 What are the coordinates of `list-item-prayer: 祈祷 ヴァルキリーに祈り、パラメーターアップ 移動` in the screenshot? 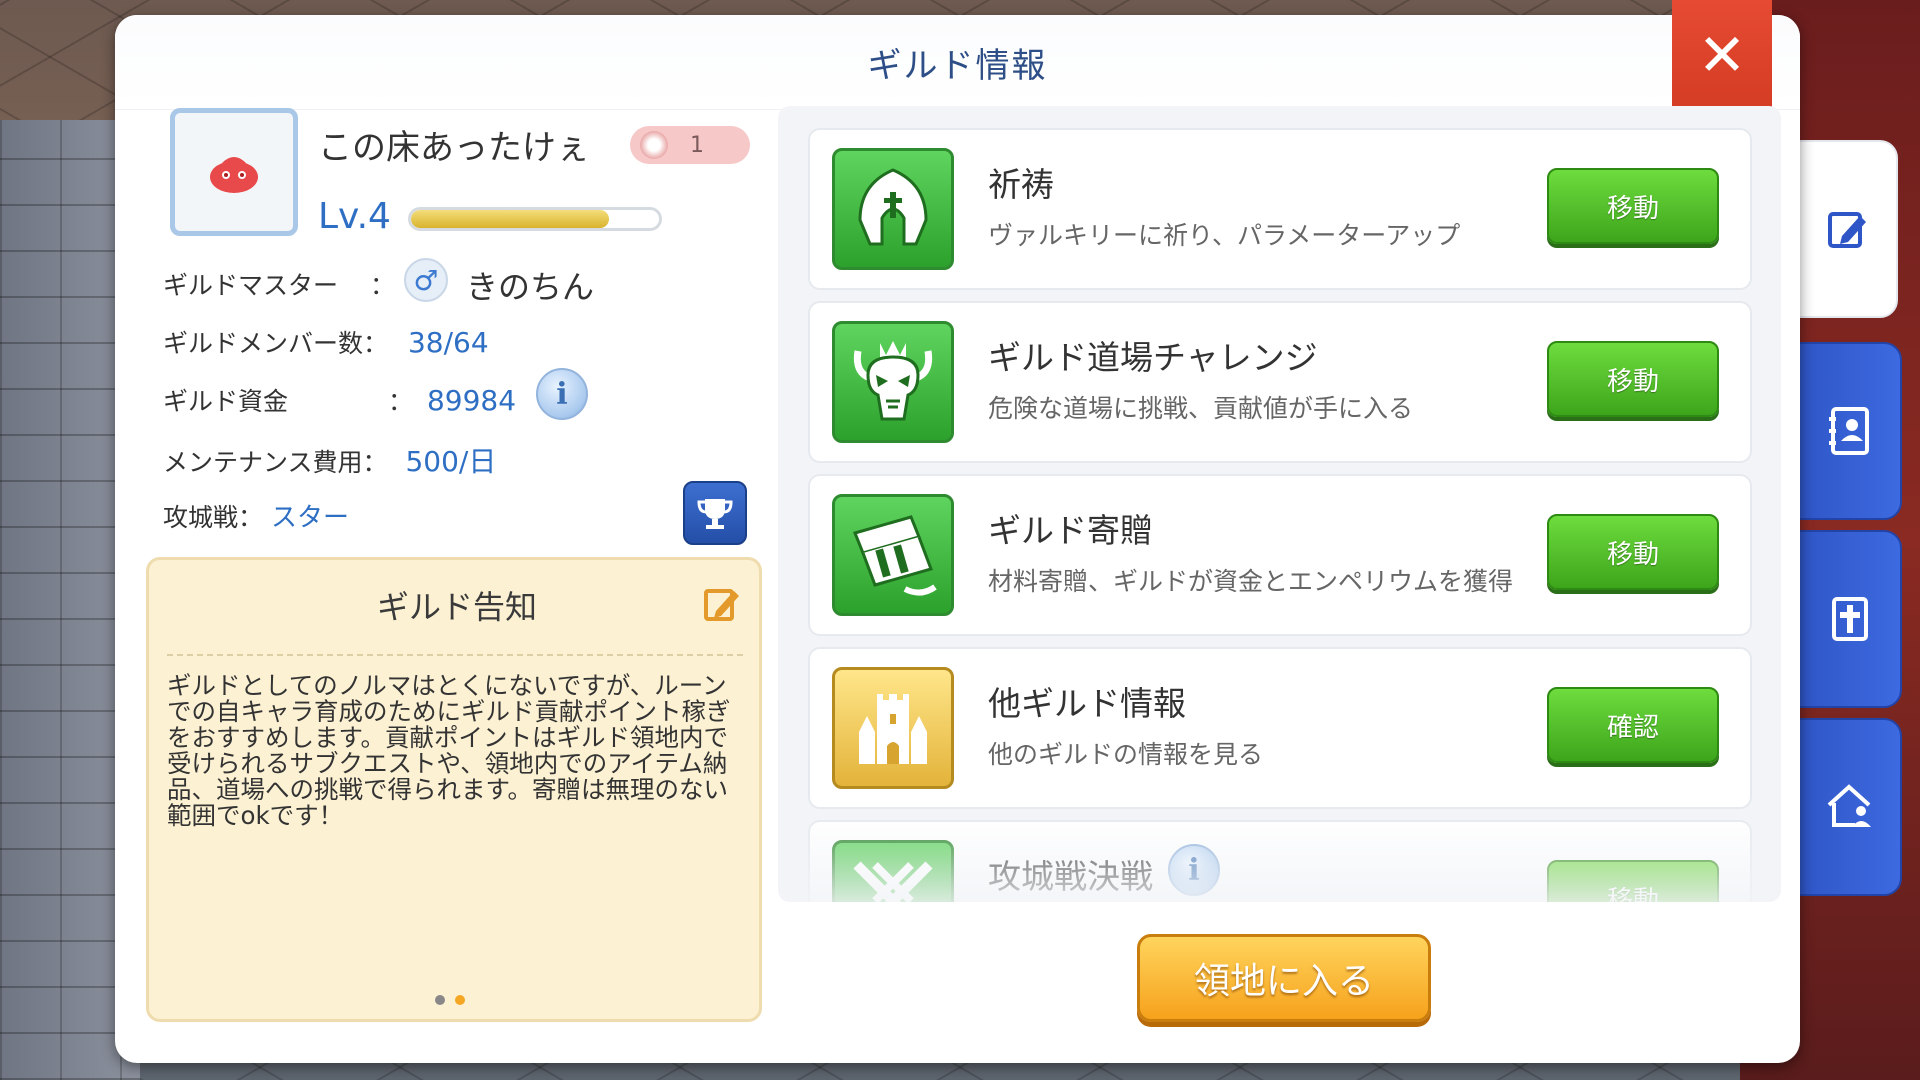 It's located at (1280, 209).